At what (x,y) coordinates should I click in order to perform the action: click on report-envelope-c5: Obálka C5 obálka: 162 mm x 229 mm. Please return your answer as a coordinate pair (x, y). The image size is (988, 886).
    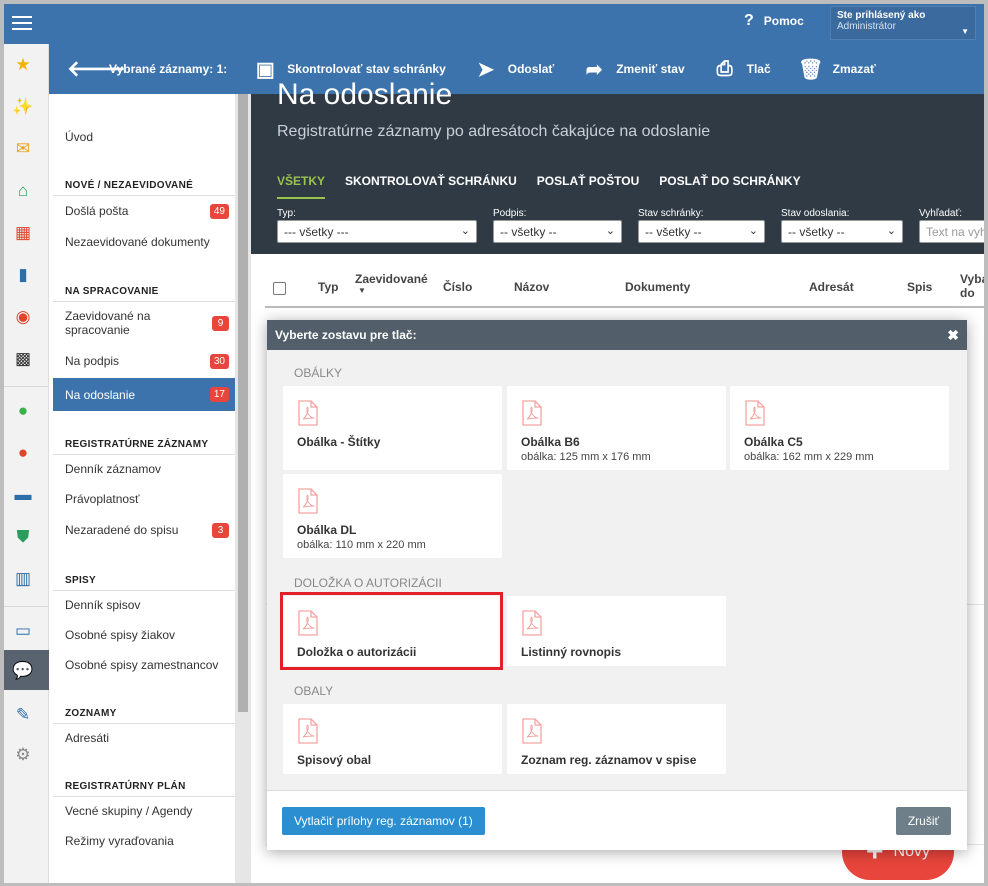
    Looking at the image, I should click on (839, 428).